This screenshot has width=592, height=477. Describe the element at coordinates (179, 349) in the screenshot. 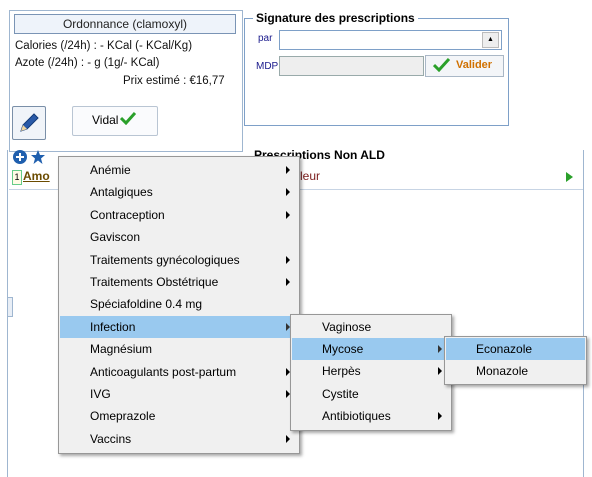

I see `menu-item: Magnésium` at that location.